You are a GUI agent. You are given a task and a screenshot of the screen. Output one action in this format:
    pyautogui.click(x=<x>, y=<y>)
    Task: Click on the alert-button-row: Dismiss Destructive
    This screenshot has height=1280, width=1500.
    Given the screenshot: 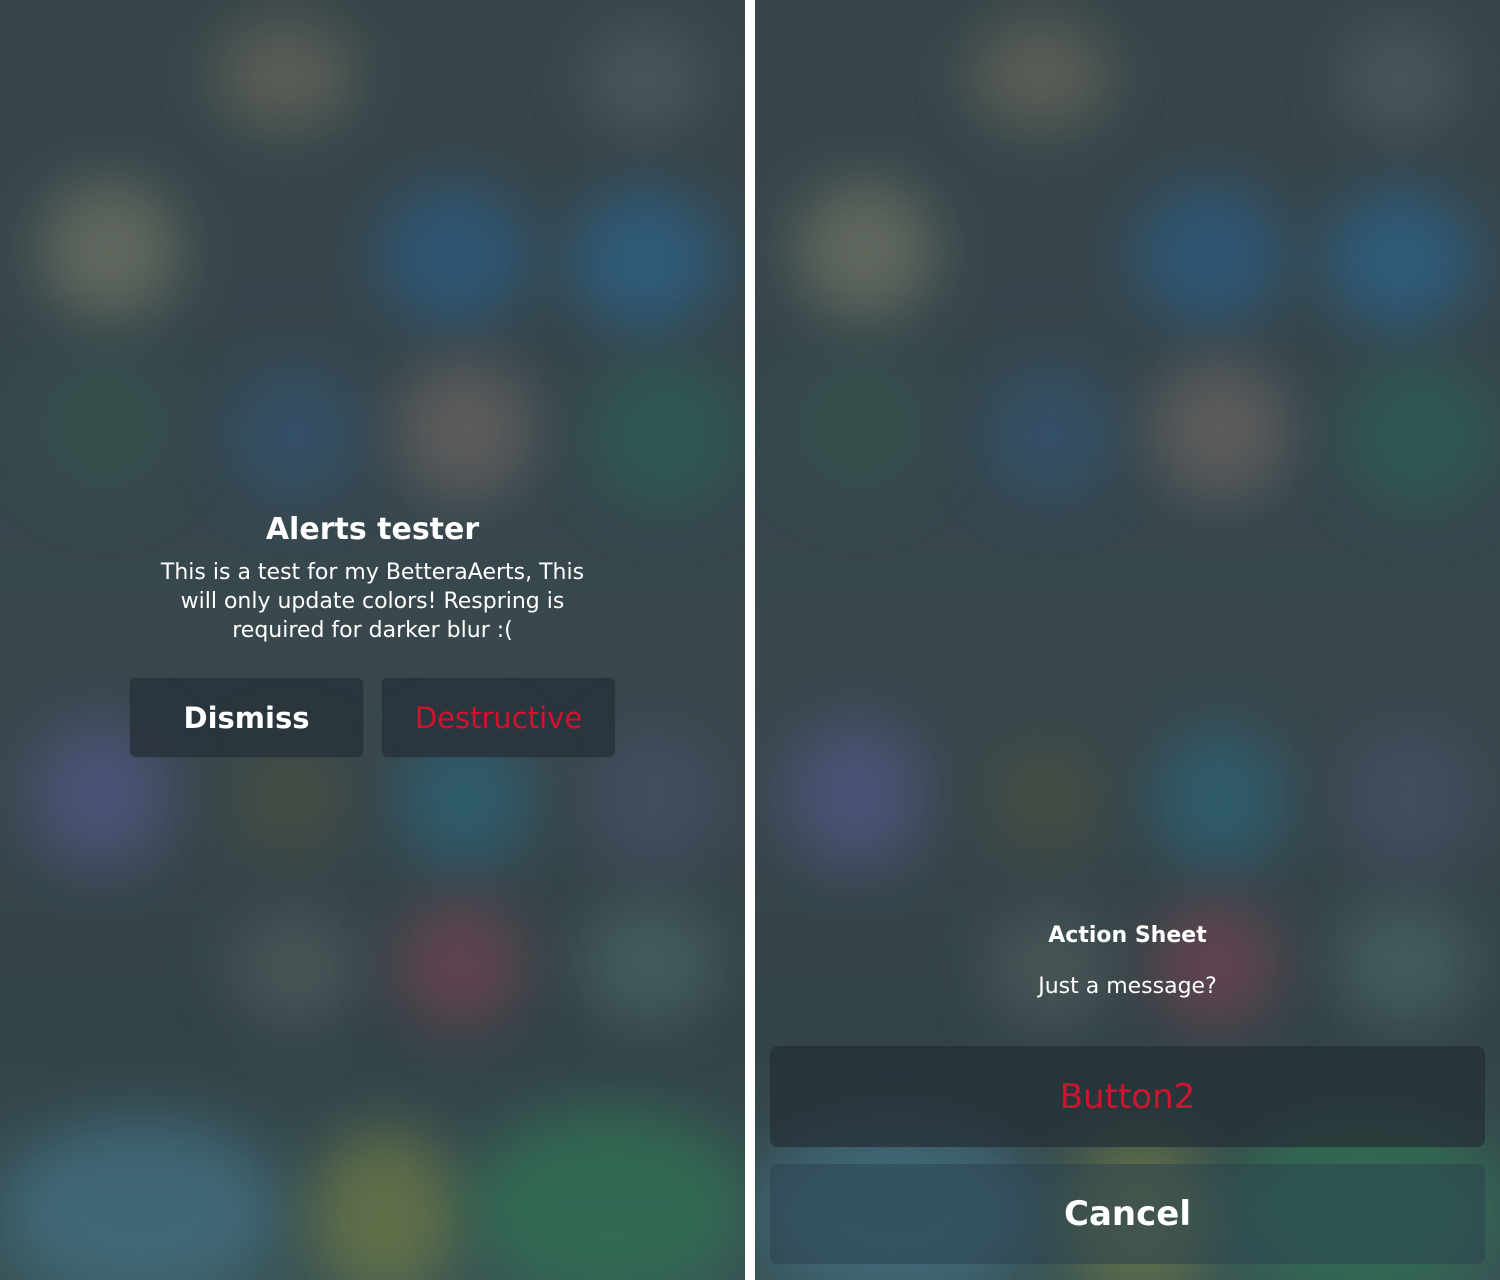 What is the action you would take?
    pyautogui.click(x=372, y=717)
    